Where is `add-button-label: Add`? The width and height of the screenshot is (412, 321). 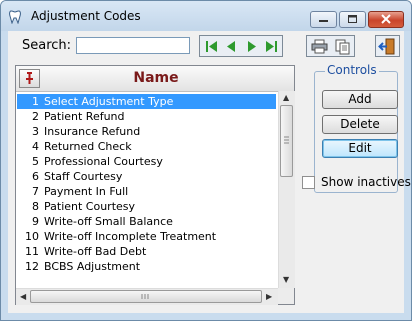
add-button-label: Add is located at coordinates (360, 99).